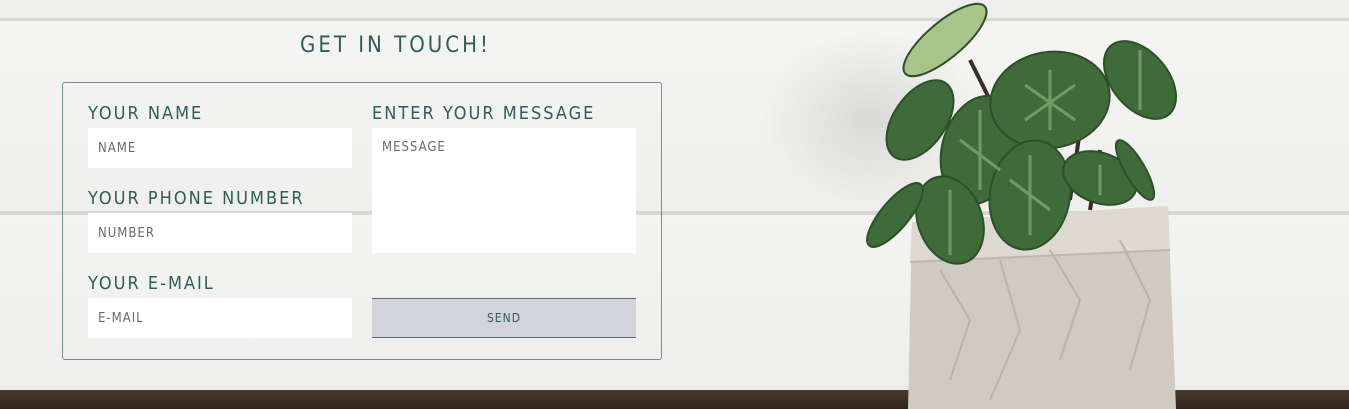  I want to click on page-title: GET IN TOUCH!, so click(395, 45).